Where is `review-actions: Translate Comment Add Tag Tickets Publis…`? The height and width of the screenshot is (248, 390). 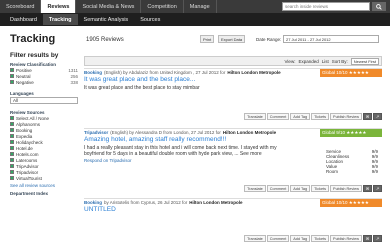 review-actions: Translate Comment Add Tag Tickets Publis… is located at coordinates (313, 116).